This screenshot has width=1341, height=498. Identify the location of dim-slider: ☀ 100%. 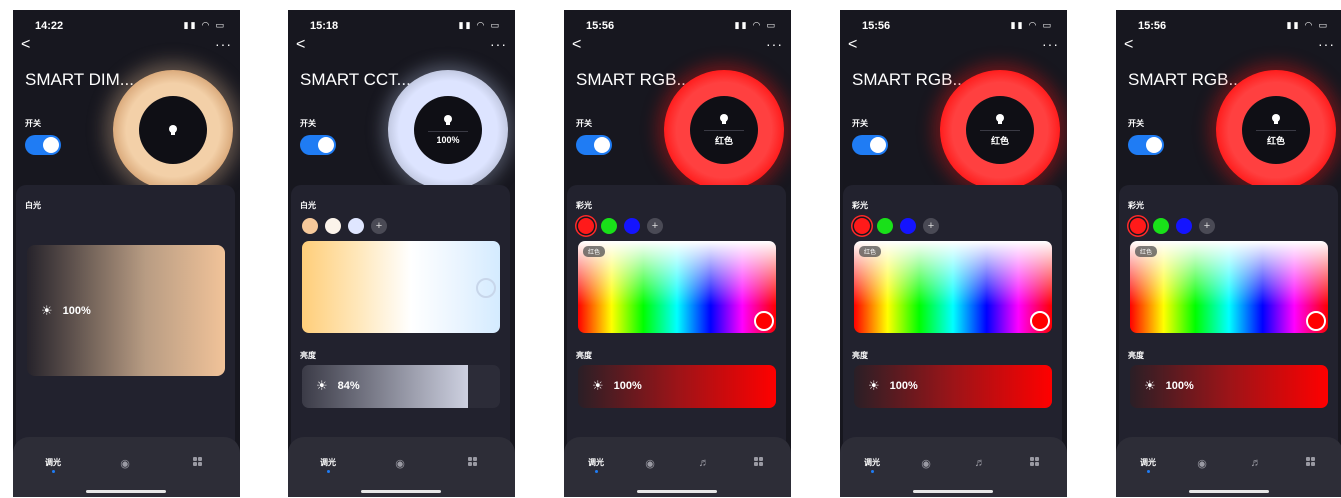
(126, 310).